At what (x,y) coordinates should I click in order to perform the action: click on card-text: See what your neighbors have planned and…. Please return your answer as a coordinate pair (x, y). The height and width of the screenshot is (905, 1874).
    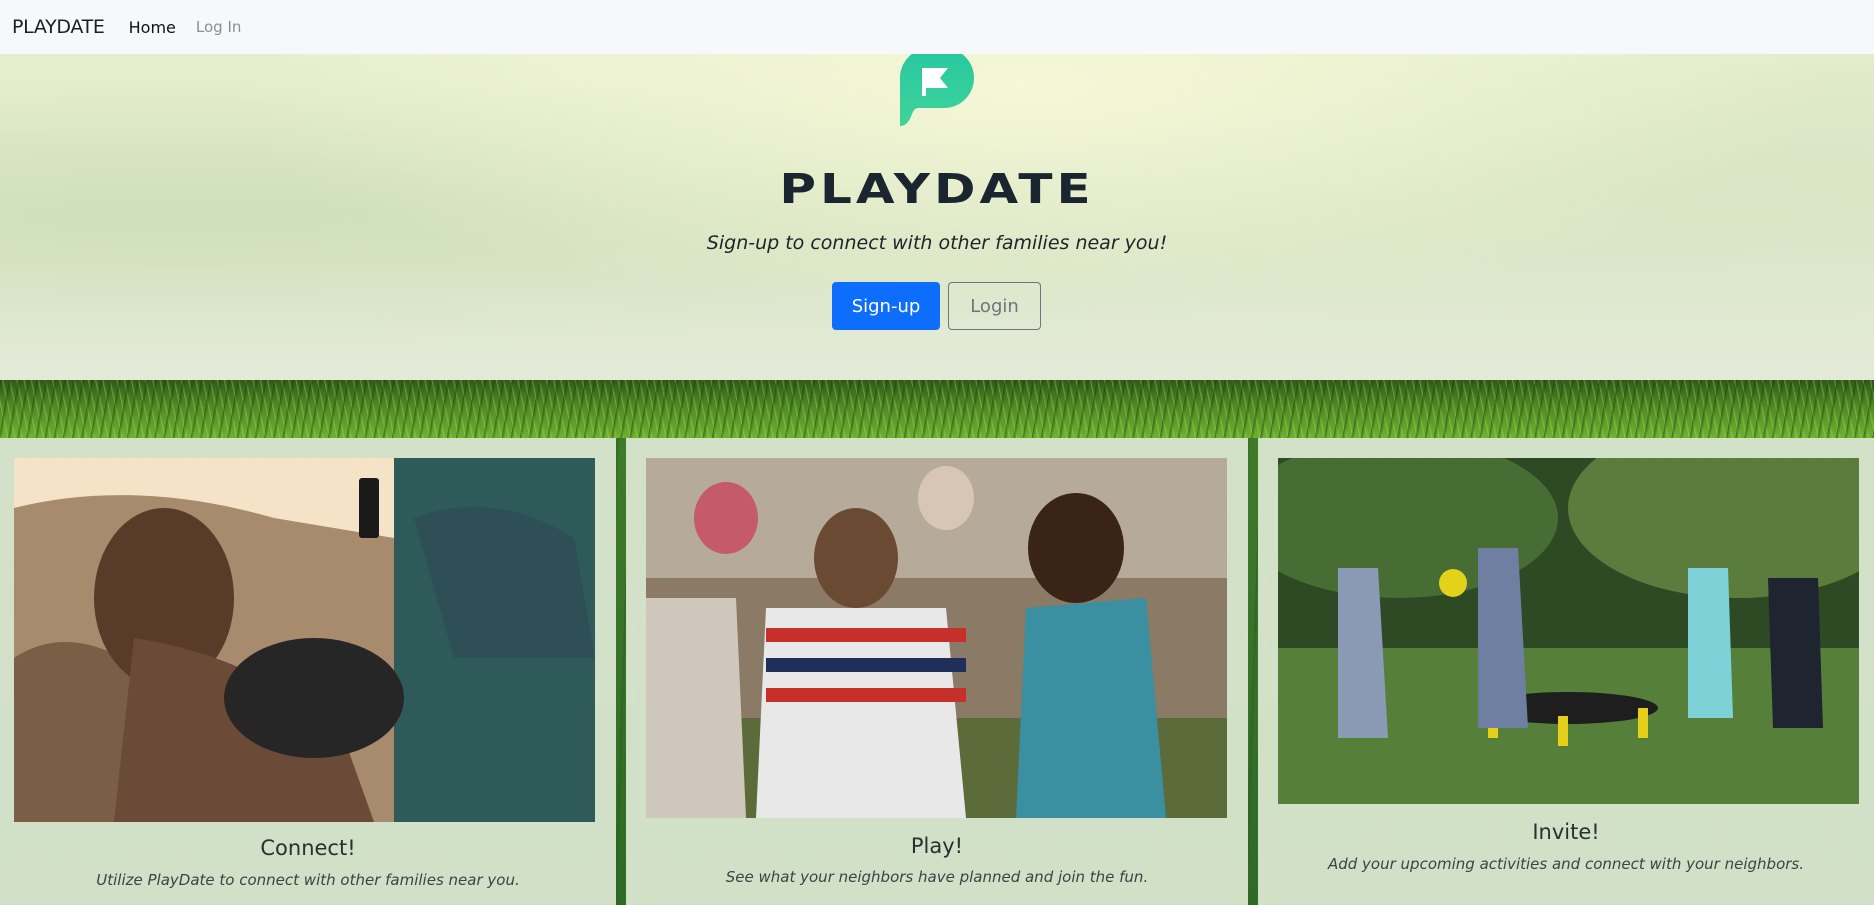
    Looking at the image, I should click on (937, 877).